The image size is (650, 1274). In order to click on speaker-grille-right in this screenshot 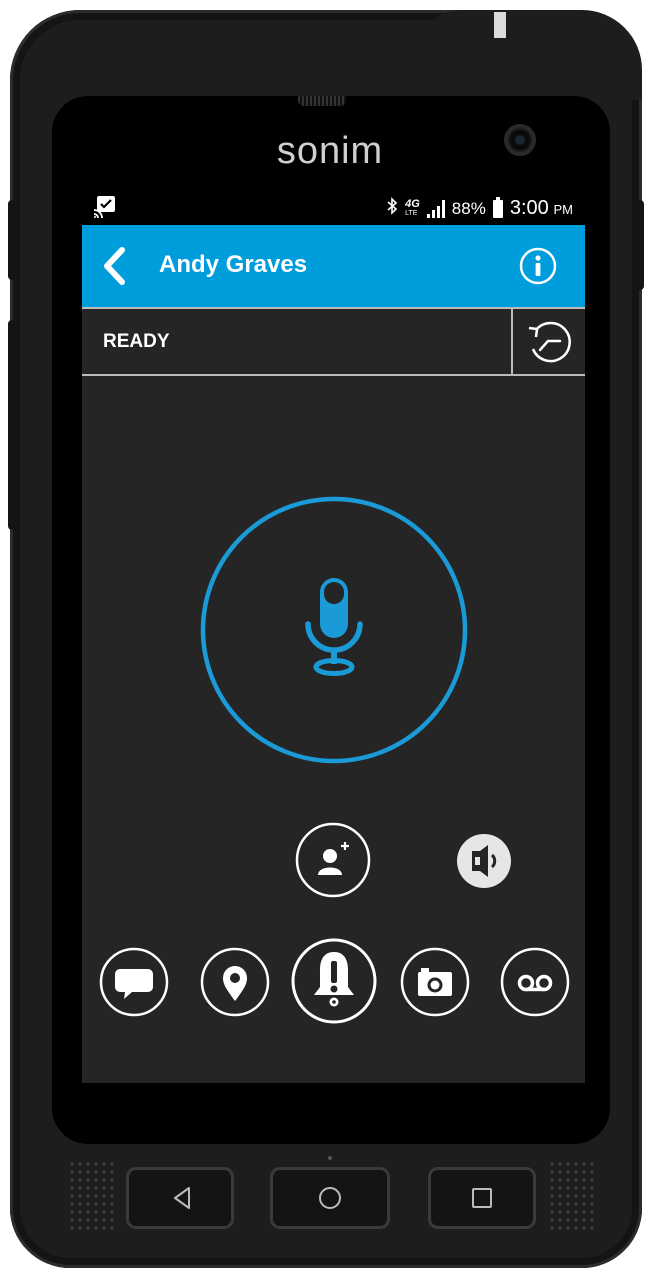, I will do `click(572, 1195)`.